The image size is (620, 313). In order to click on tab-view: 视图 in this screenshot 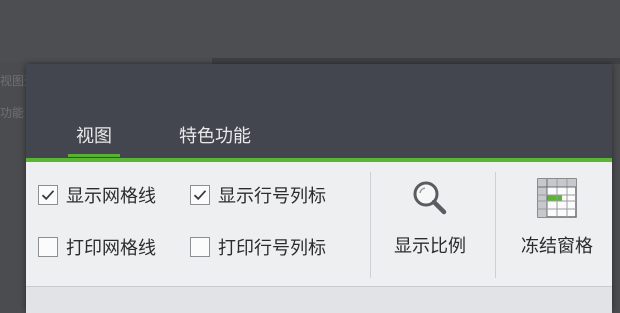, I will do `click(94, 139)`.